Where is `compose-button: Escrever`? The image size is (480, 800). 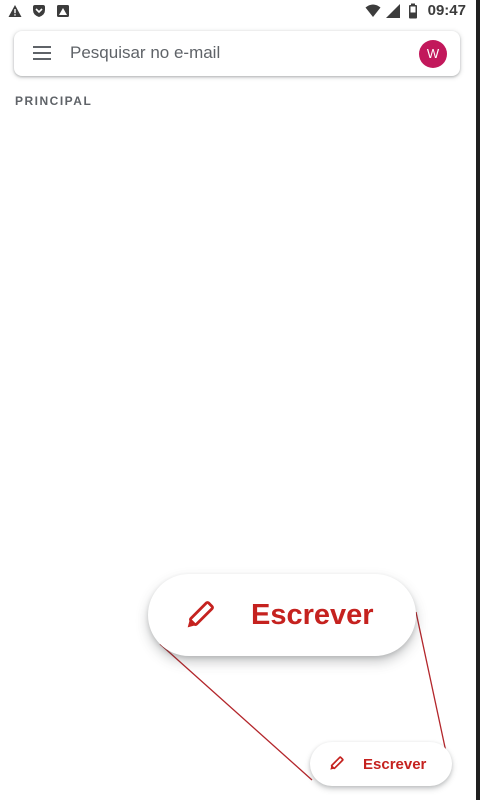
compose-button: Escrever is located at coordinates (381, 764).